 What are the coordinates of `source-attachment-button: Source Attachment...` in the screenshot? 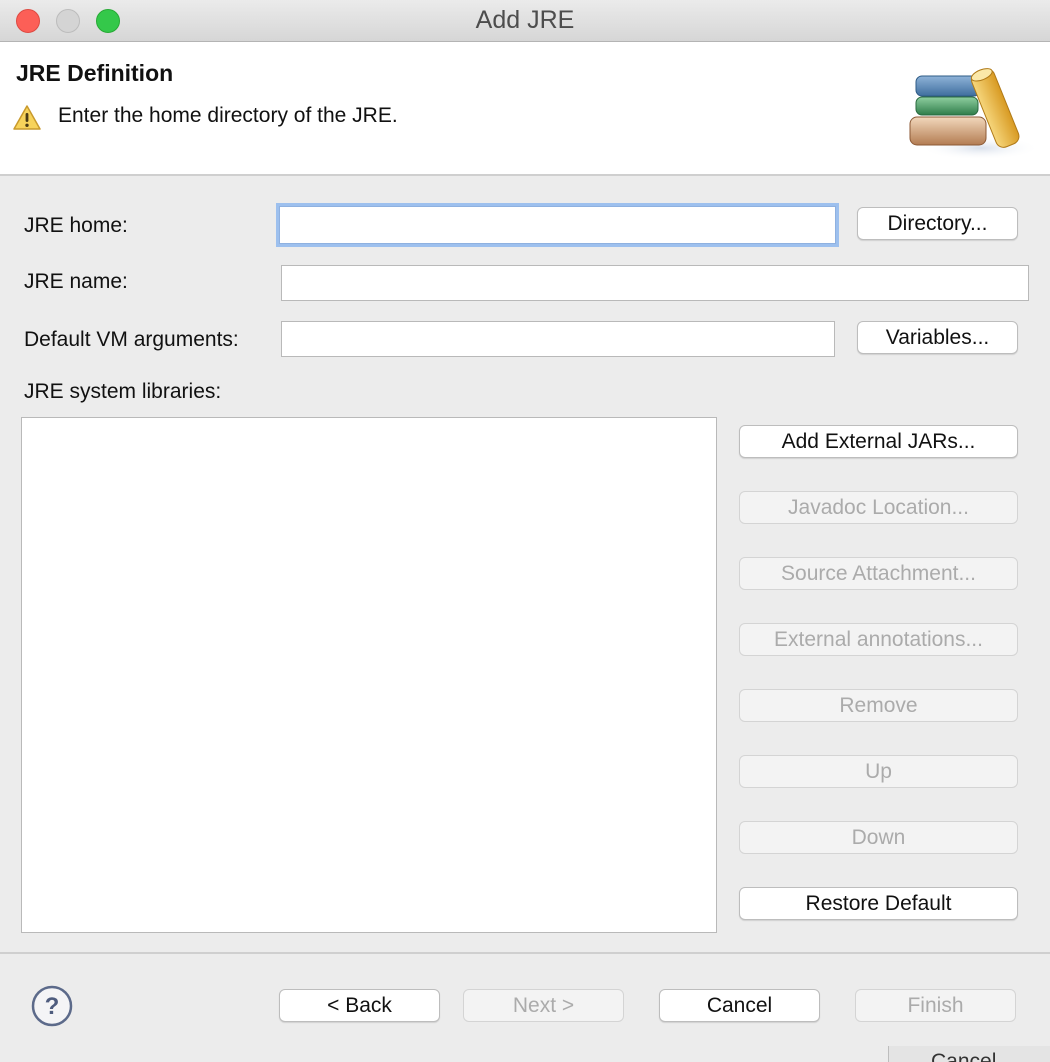 It's located at (878, 573).